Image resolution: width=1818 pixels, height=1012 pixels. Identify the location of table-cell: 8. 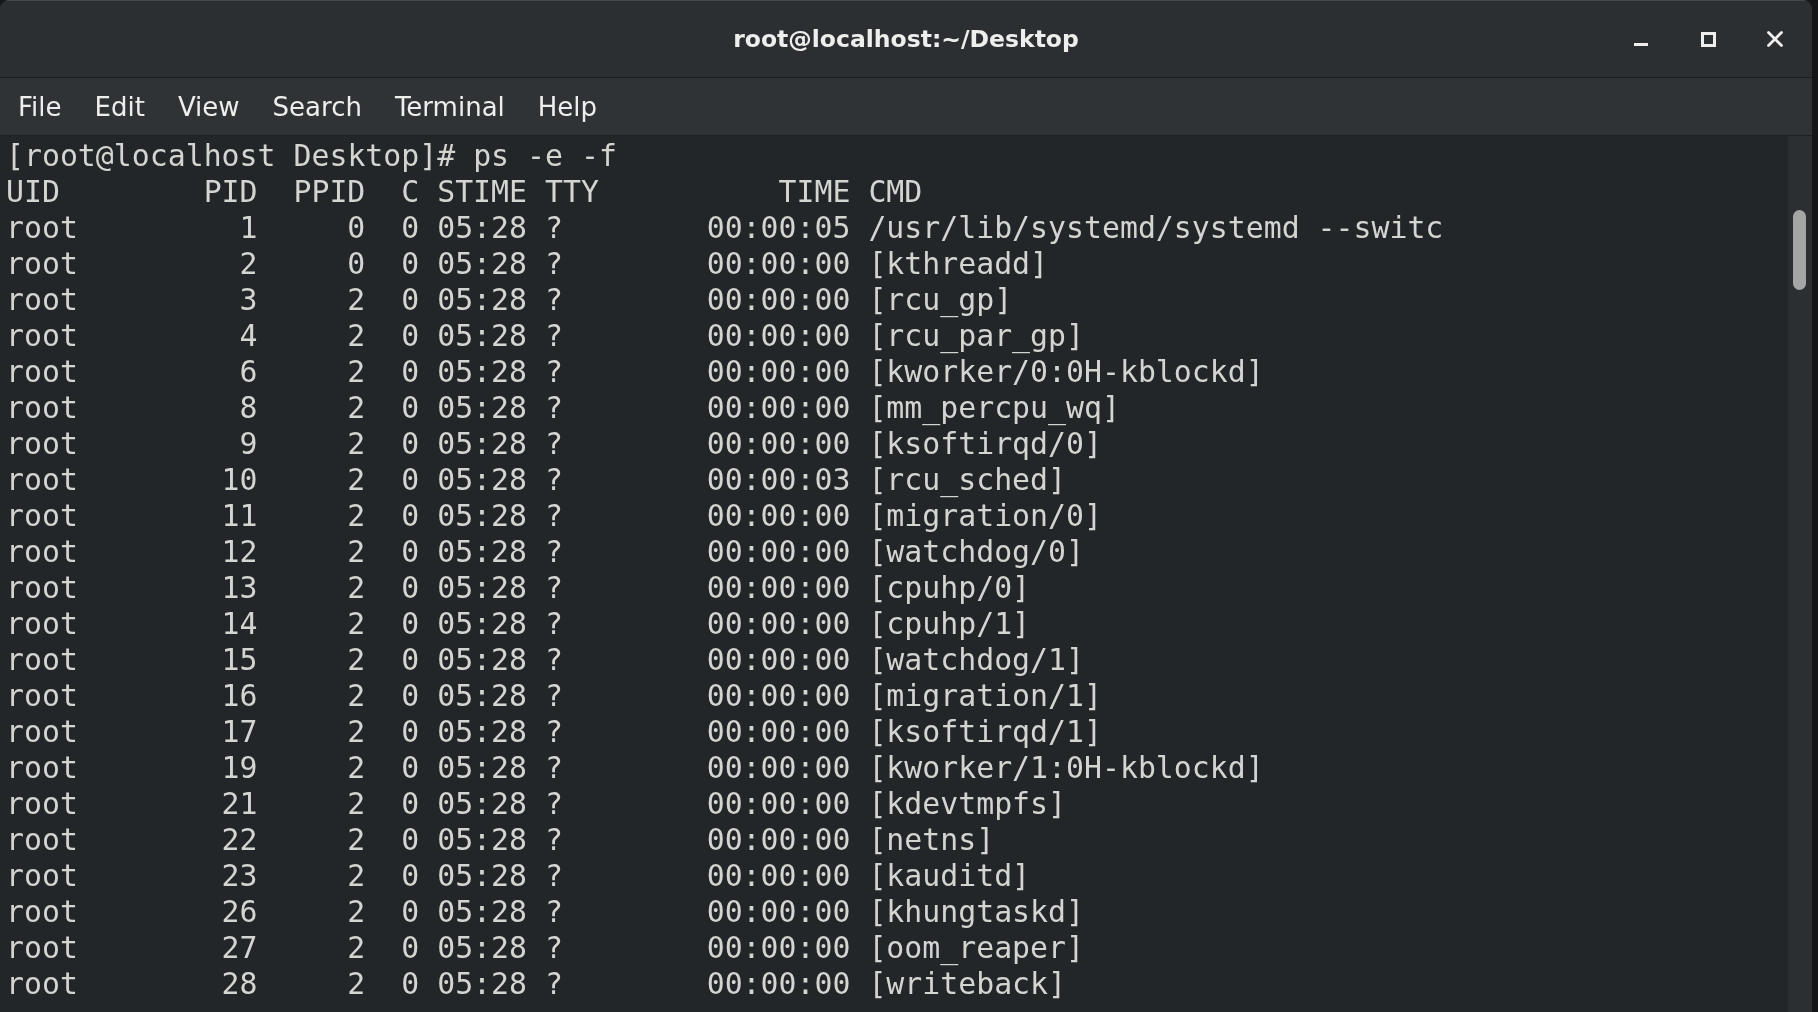
(248, 408).